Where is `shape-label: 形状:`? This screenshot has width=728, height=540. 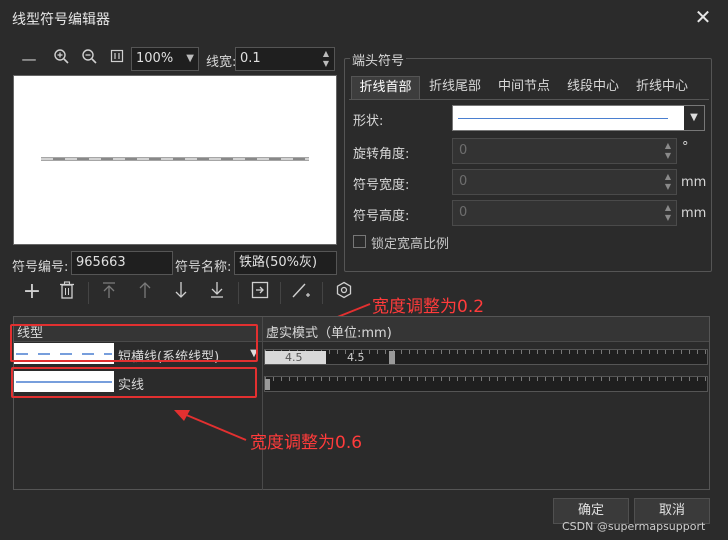
shape-label: 形状: is located at coordinates (368, 121).